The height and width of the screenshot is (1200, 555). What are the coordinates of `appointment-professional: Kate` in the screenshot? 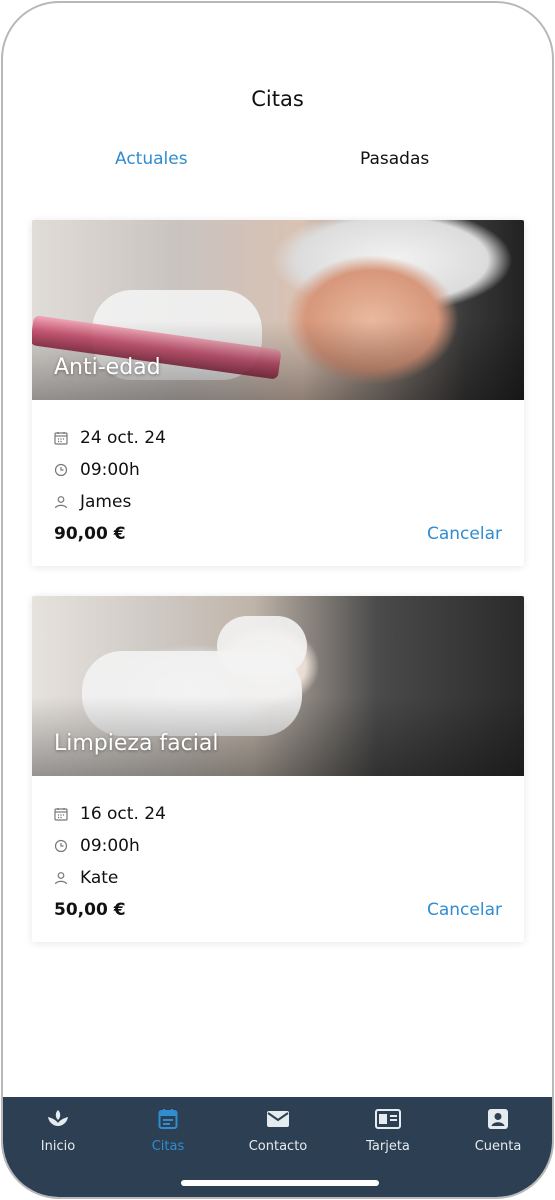 It's located at (278, 878).